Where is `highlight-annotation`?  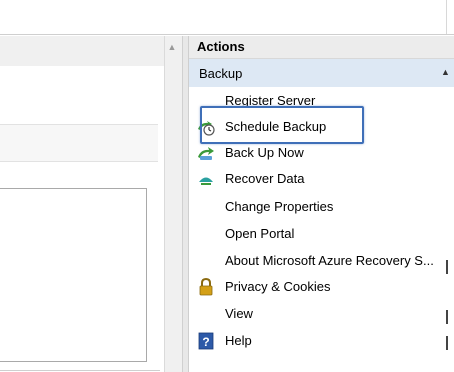 highlight-annotation is located at coordinates (282, 125).